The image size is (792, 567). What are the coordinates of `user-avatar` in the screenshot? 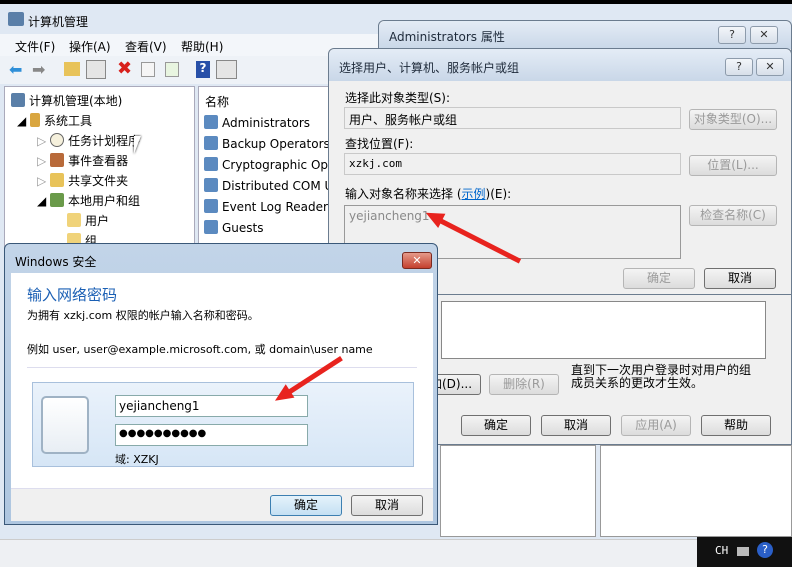 It's located at (65, 425).